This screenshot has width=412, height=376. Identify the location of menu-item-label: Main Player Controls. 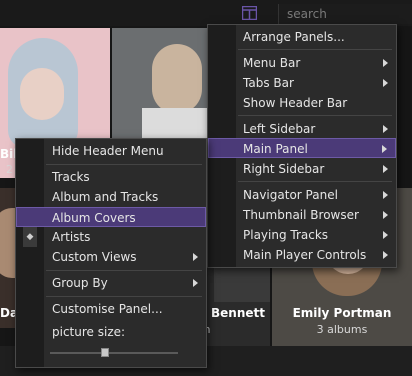
(305, 255).